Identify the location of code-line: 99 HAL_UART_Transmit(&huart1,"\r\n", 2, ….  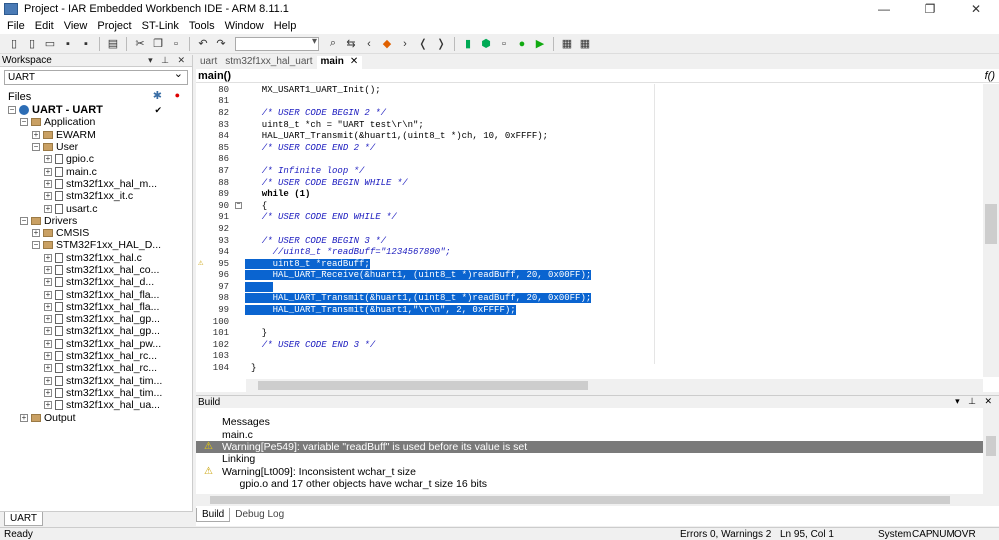
(589, 310).